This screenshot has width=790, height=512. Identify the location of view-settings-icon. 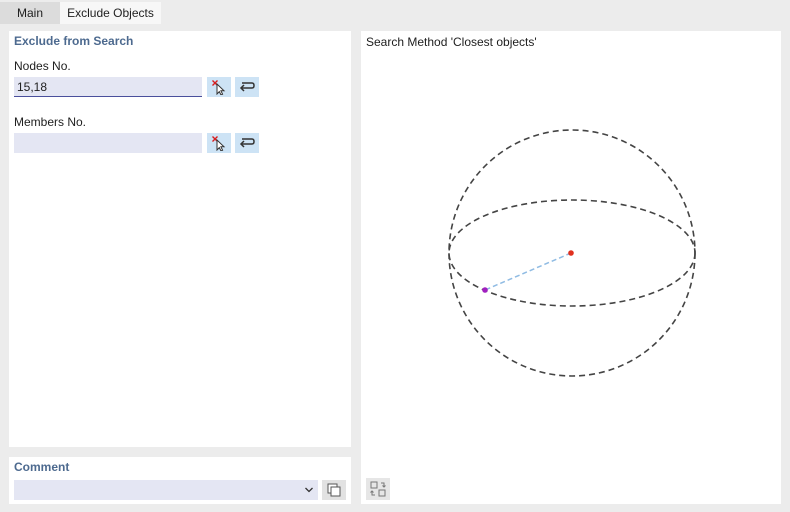
(378, 489).